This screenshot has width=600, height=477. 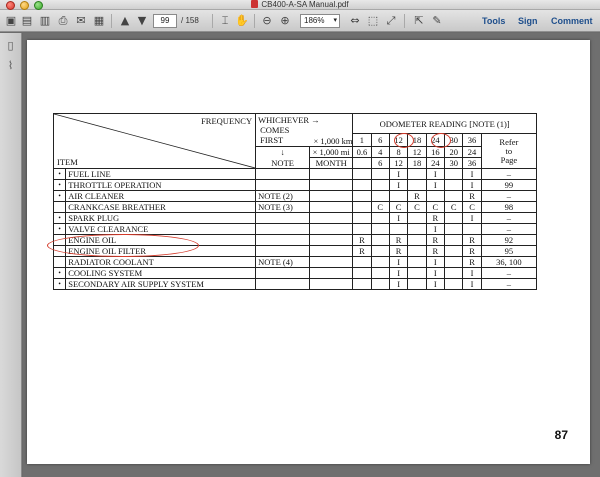 I want to click on row-item-name: COOLING SYSTEM, so click(x=161, y=273).